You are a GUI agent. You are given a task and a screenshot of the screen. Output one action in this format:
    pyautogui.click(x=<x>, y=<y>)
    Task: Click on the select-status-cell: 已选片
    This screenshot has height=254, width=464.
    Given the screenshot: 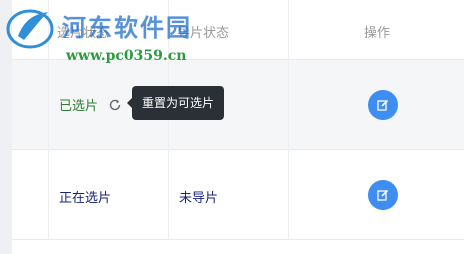 What is the action you would take?
    pyautogui.click(x=79, y=106)
    